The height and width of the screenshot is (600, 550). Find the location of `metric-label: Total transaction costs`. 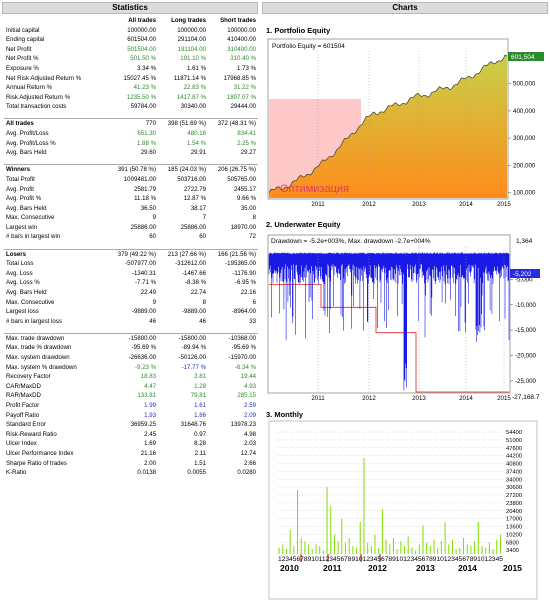

metric-label: Total transaction costs is located at coordinates (36, 107).